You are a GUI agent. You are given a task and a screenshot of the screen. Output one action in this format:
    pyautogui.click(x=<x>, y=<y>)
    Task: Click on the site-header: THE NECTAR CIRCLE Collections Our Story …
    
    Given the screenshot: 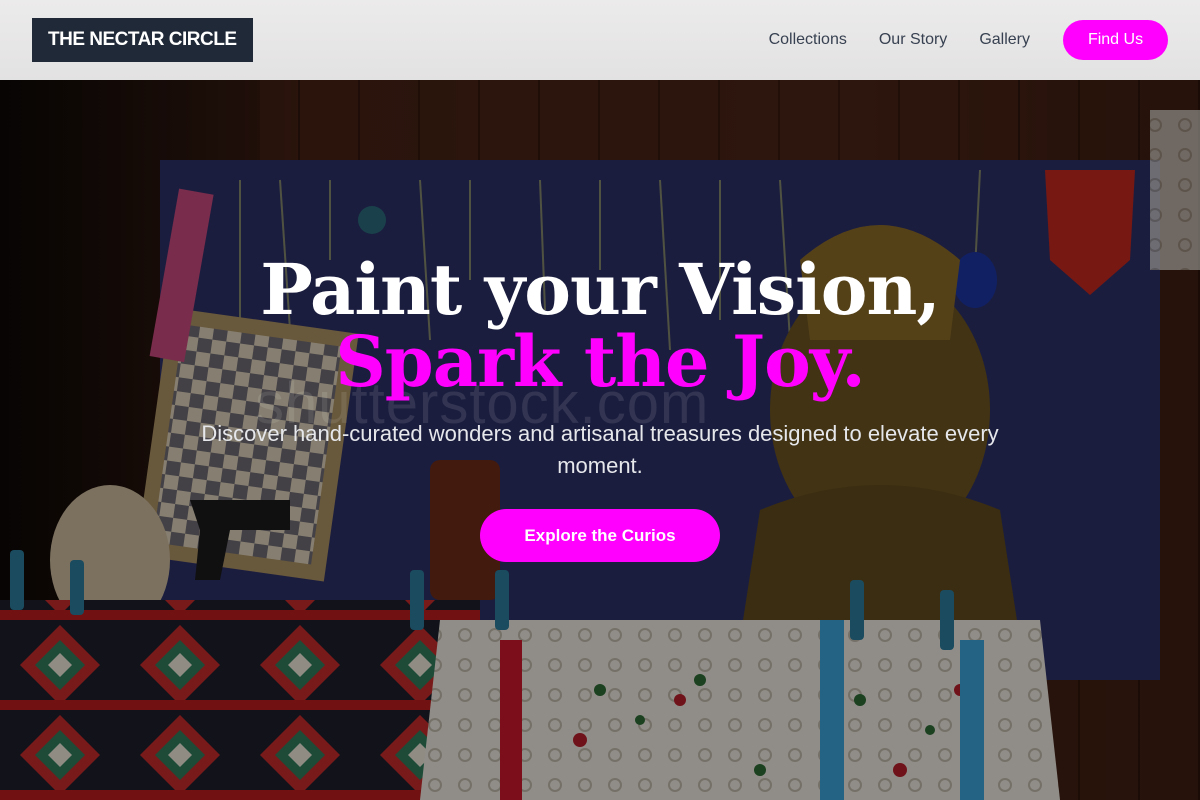 What is the action you would take?
    pyautogui.click(x=600, y=40)
    